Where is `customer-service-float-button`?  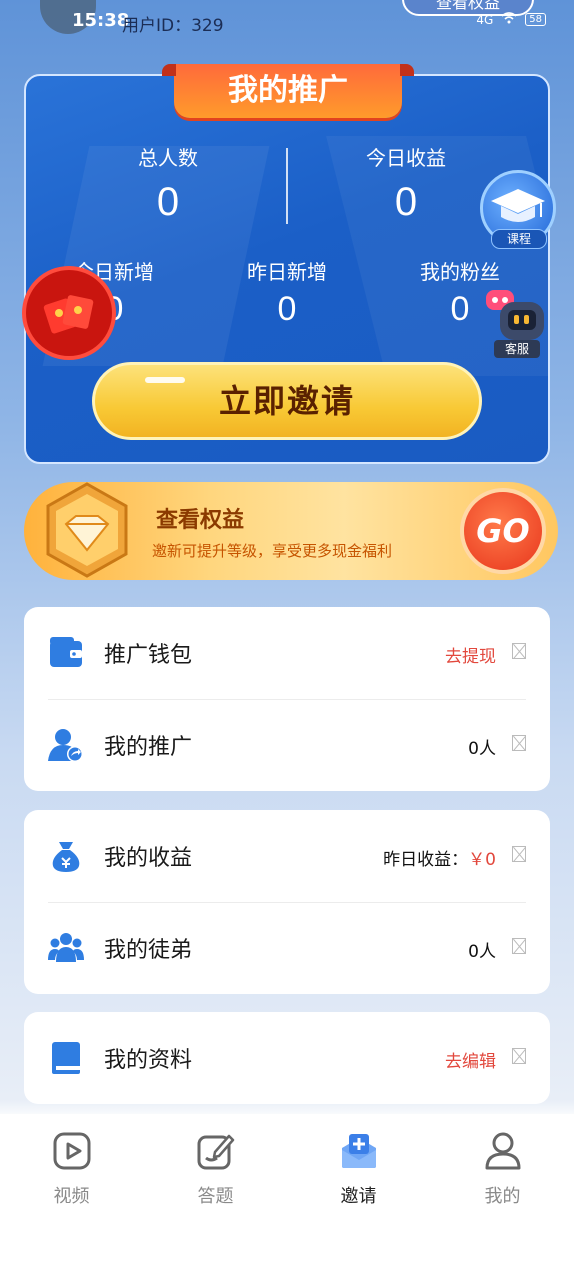 customer-service-float-button is located at coordinates (519, 317).